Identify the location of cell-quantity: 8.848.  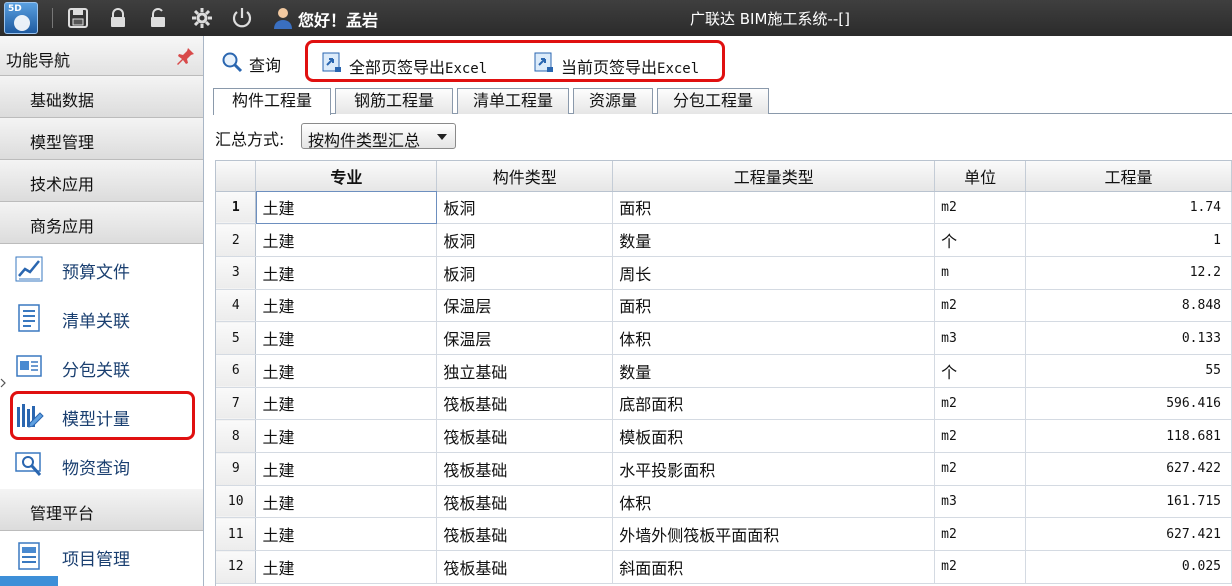
(1128, 306).